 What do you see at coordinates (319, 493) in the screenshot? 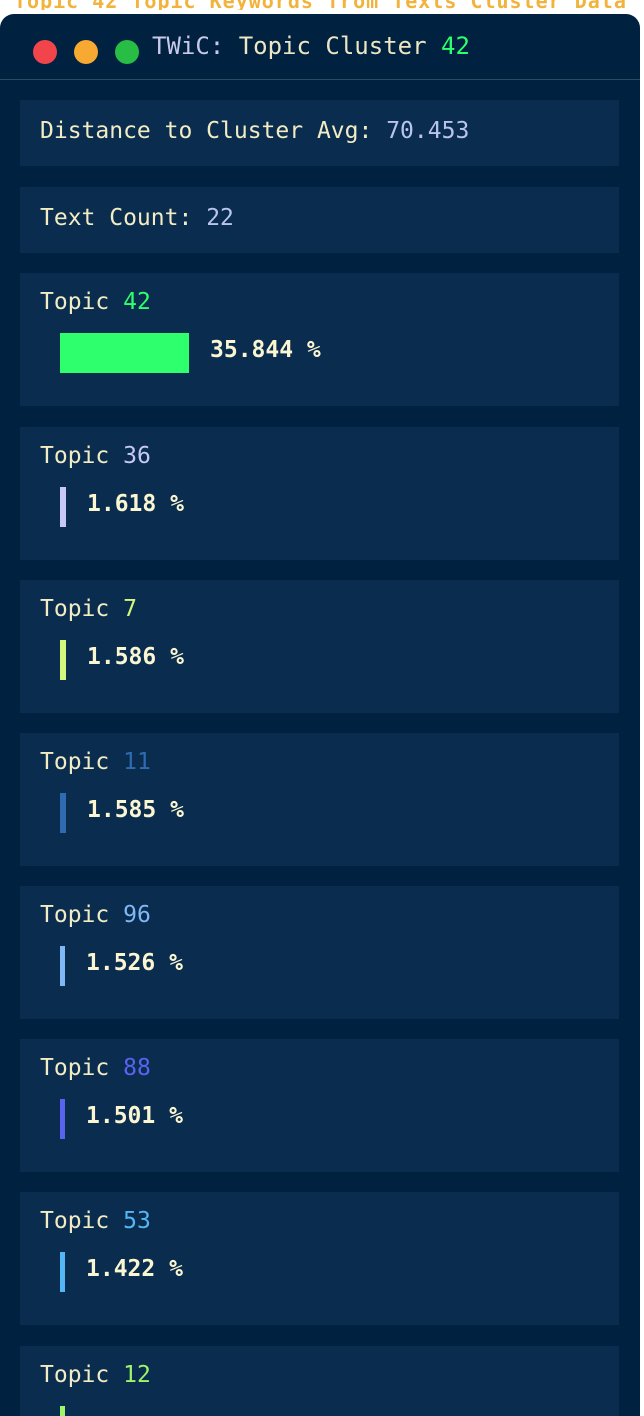
I see `topic-card: Topic 36 1.618 %` at bounding box center [319, 493].